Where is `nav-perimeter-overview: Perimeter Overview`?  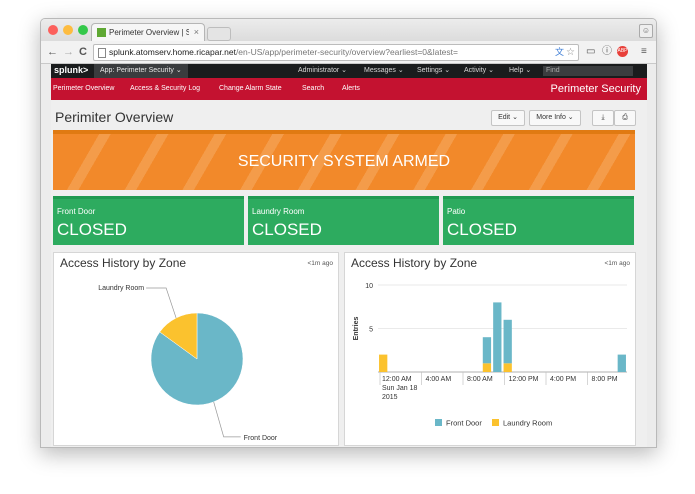 nav-perimeter-overview: Perimeter Overview is located at coordinates (83, 89).